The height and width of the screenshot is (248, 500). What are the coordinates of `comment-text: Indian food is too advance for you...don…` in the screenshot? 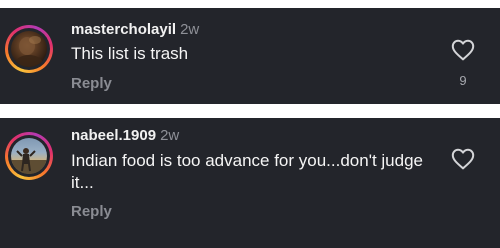 It's located at (247, 171).